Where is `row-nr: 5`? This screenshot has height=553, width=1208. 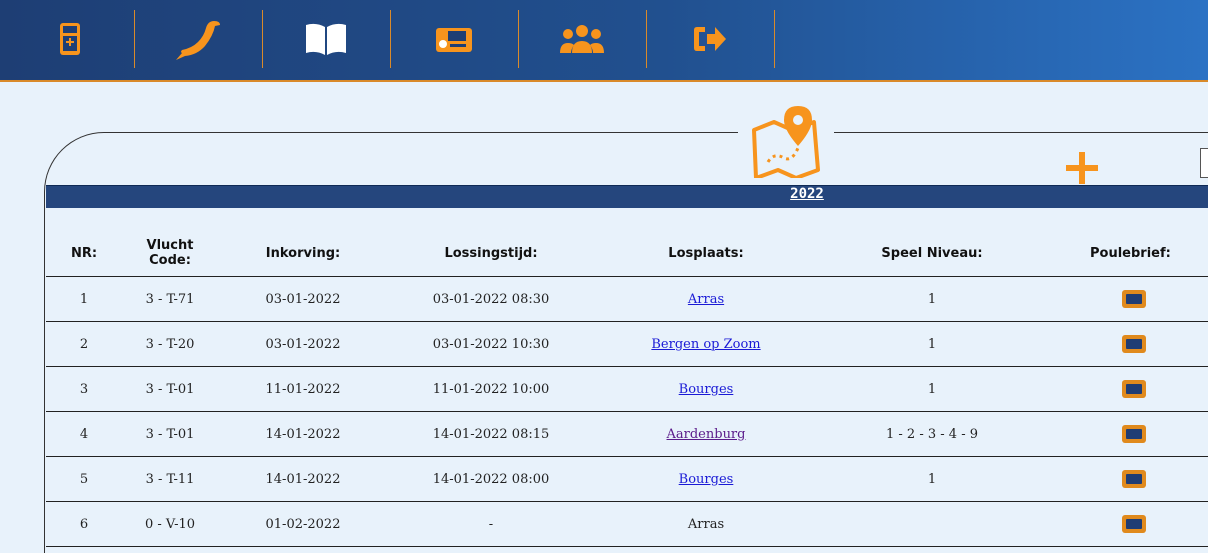
row-nr: 5 is located at coordinates (84, 479).